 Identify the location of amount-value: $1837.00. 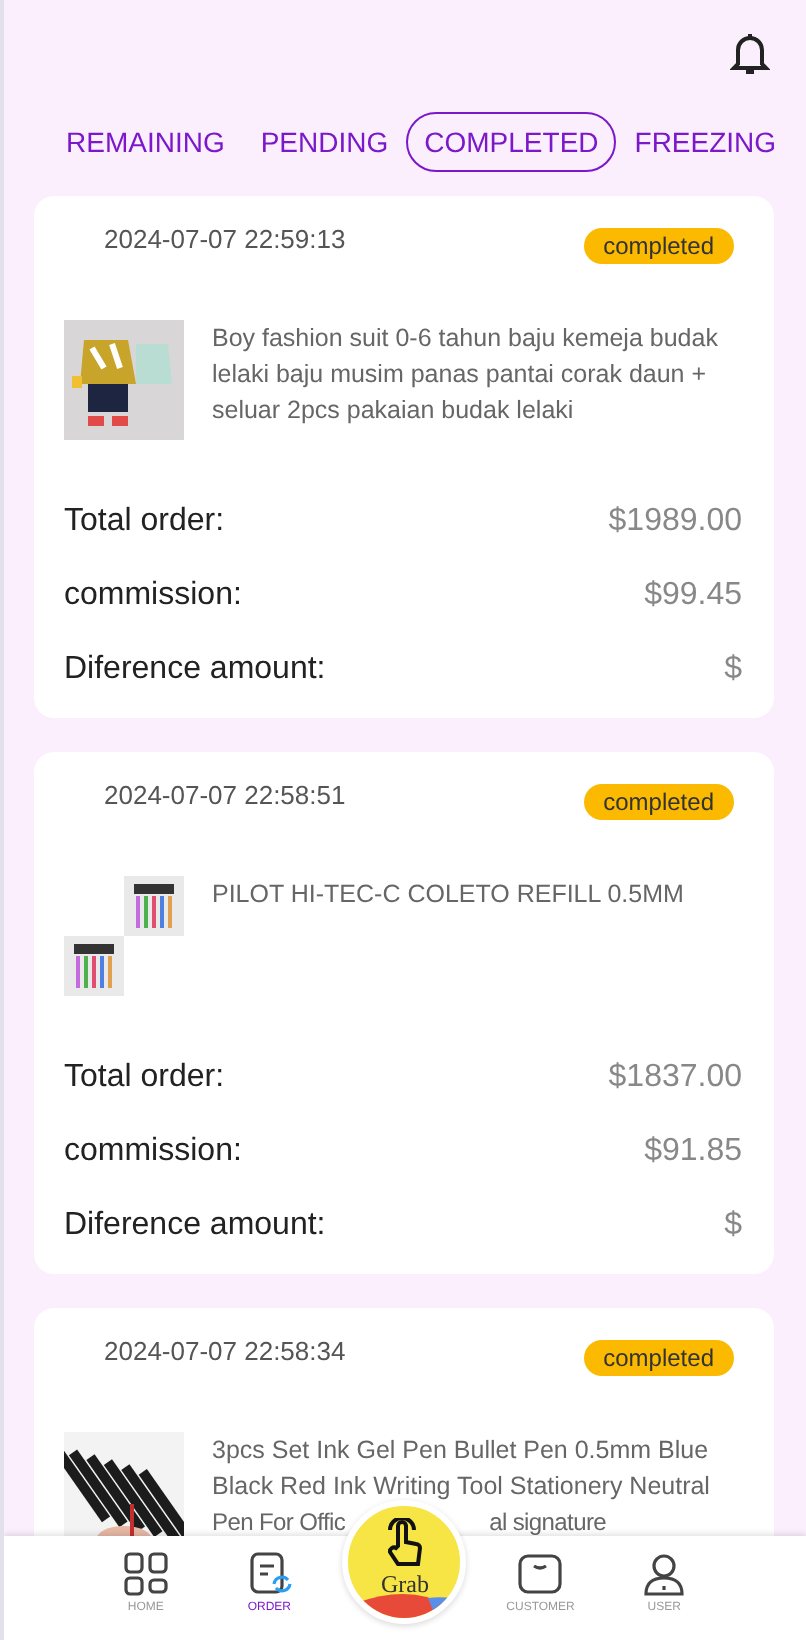
(675, 1077).